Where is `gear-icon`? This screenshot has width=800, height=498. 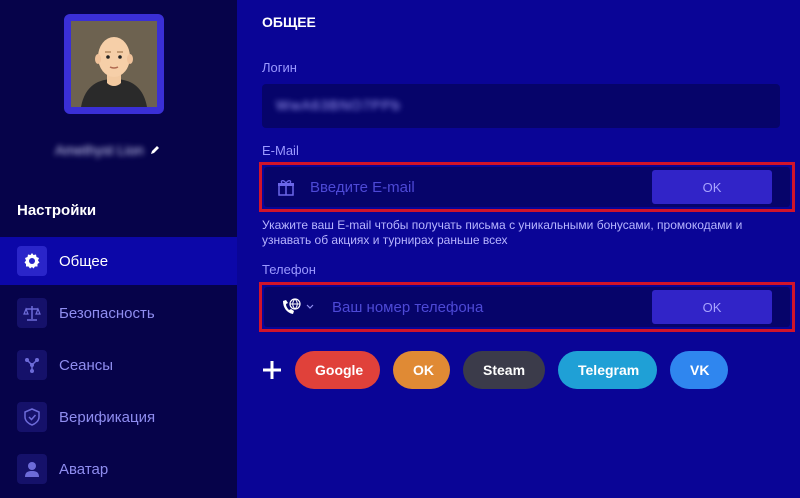 gear-icon is located at coordinates (32, 261).